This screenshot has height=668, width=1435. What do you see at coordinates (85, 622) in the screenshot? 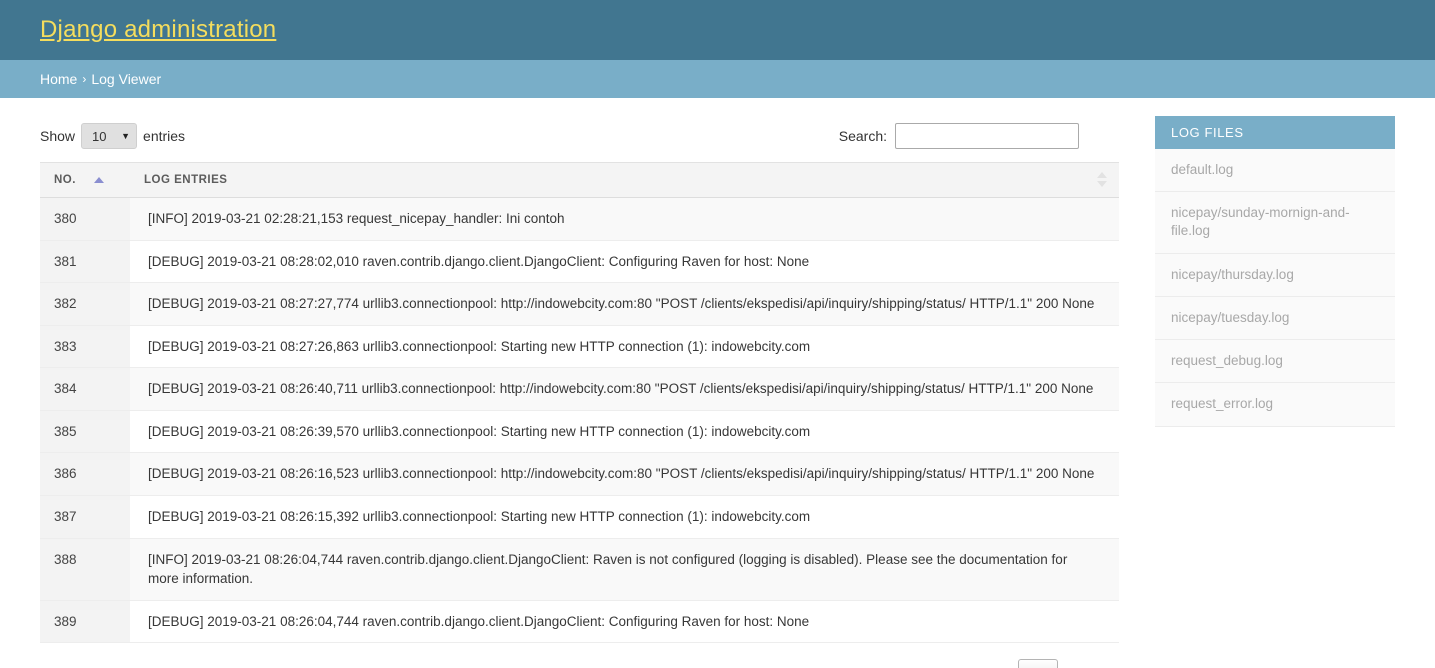
I see `cell-no: 389` at bounding box center [85, 622].